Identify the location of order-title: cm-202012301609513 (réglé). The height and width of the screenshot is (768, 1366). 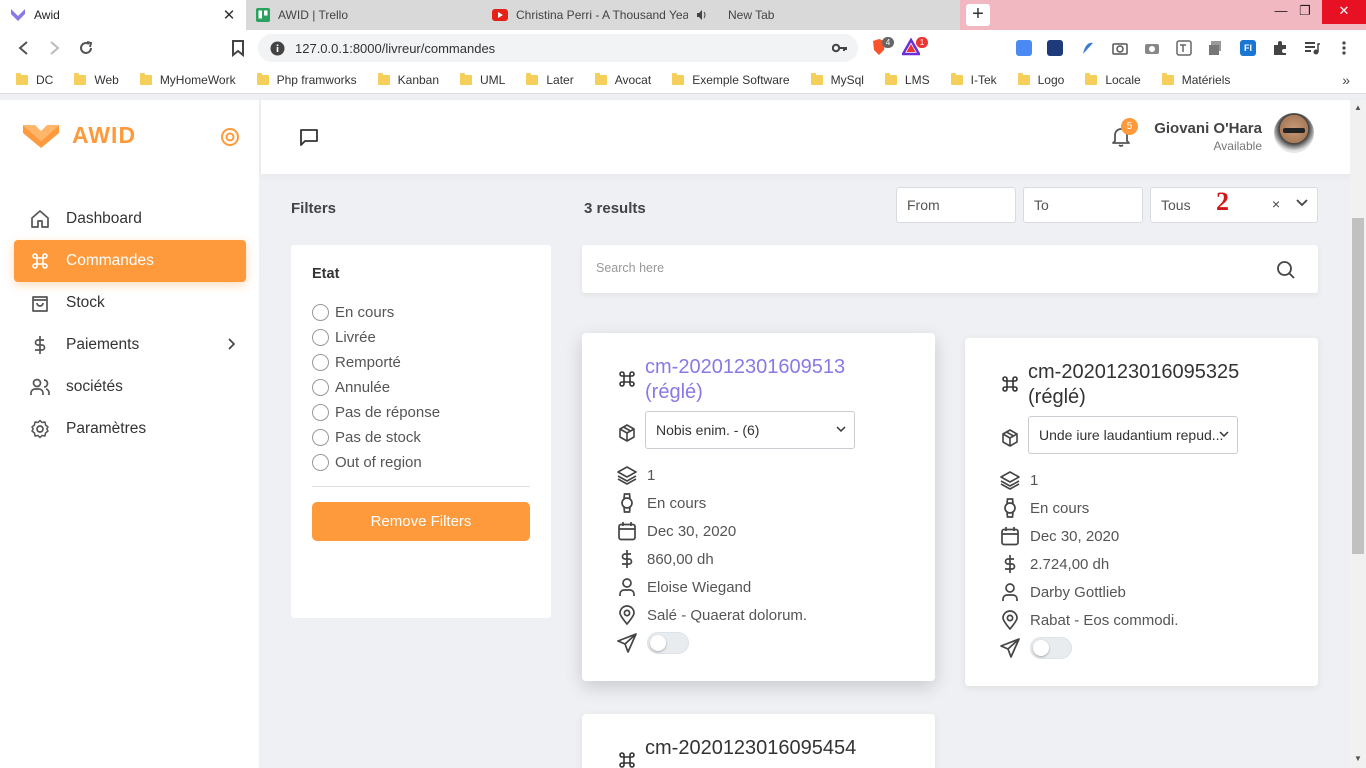
(745, 380).